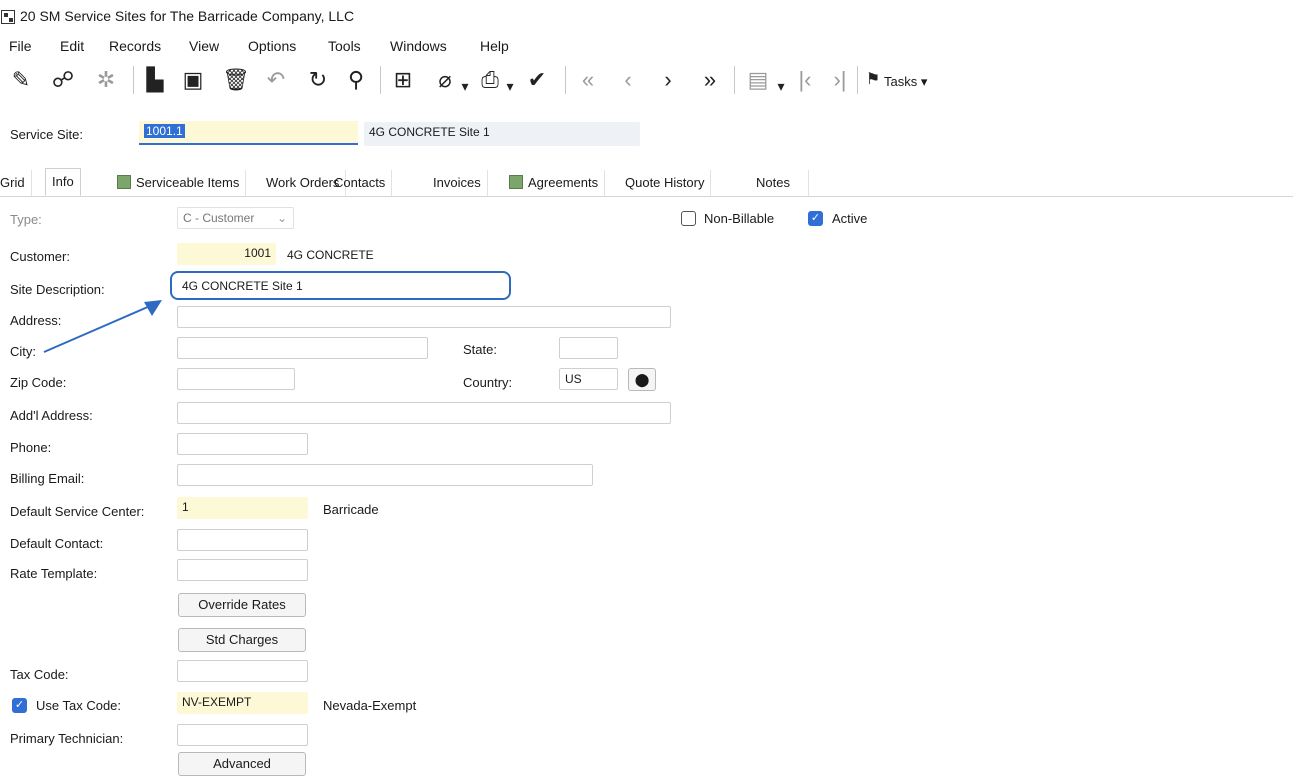  What do you see at coordinates (242, 570) in the screenshot?
I see `rate-template-input` at bounding box center [242, 570].